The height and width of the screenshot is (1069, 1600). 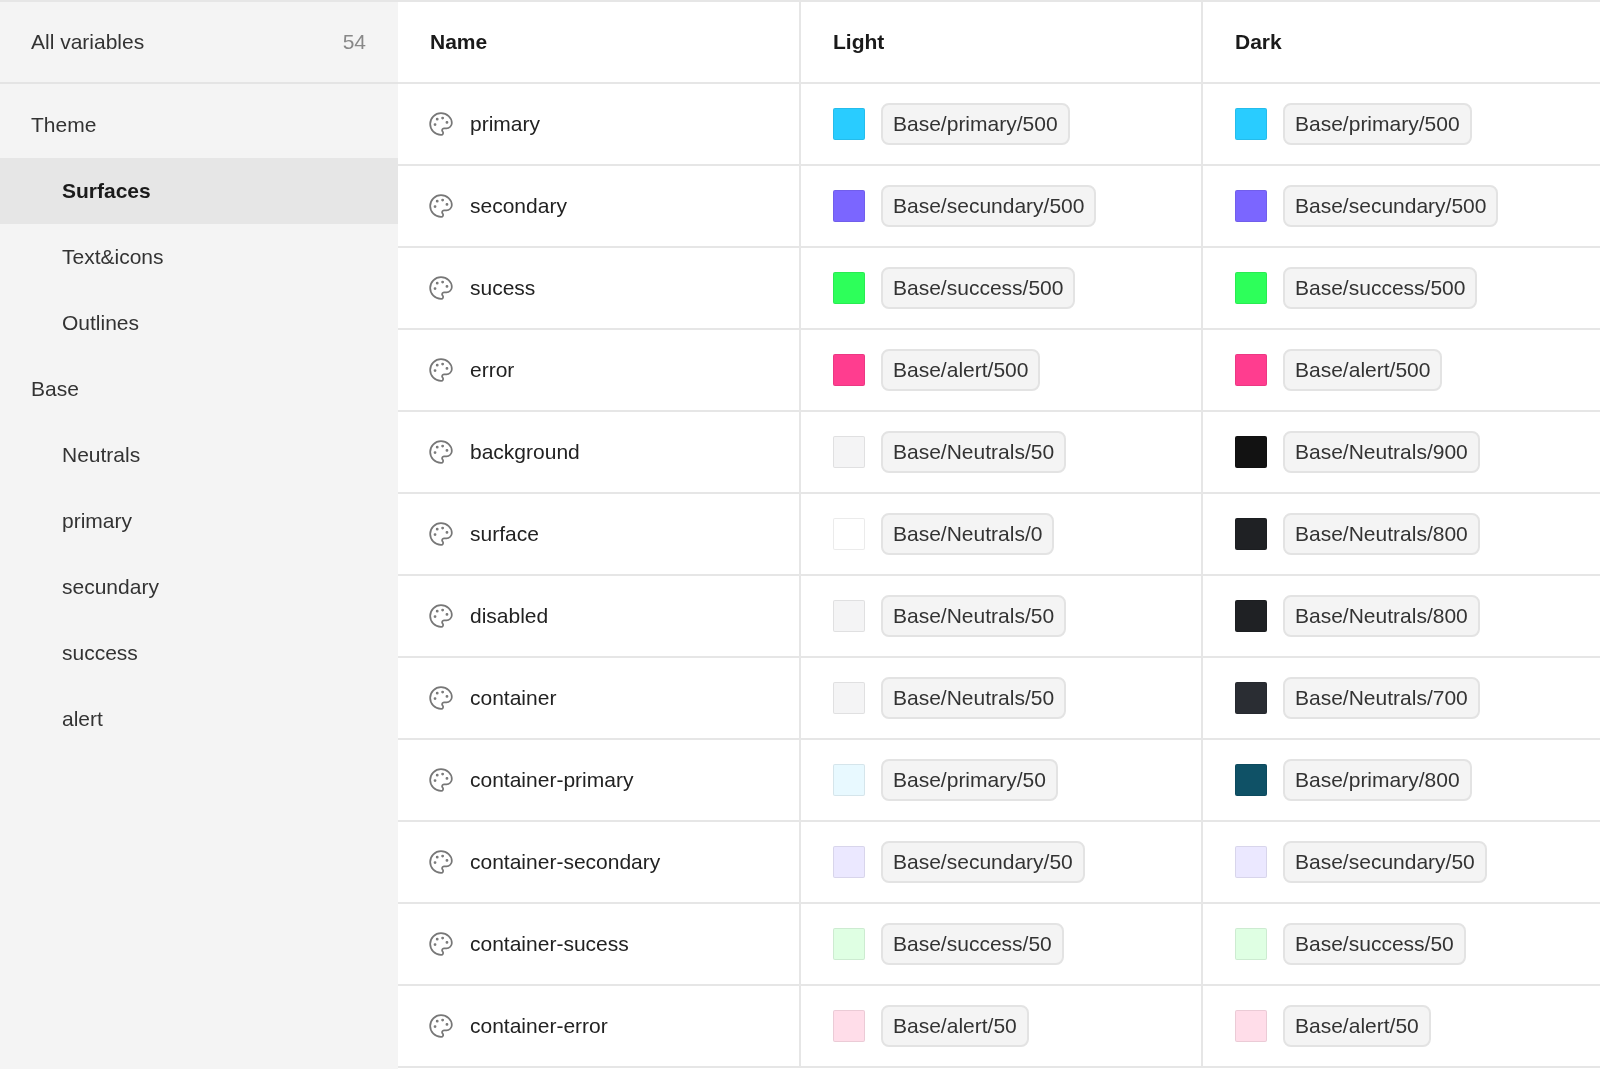 What do you see at coordinates (199, 125) in the screenshot?
I see `sidebar-group: Theme` at bounding box center [199, 125].